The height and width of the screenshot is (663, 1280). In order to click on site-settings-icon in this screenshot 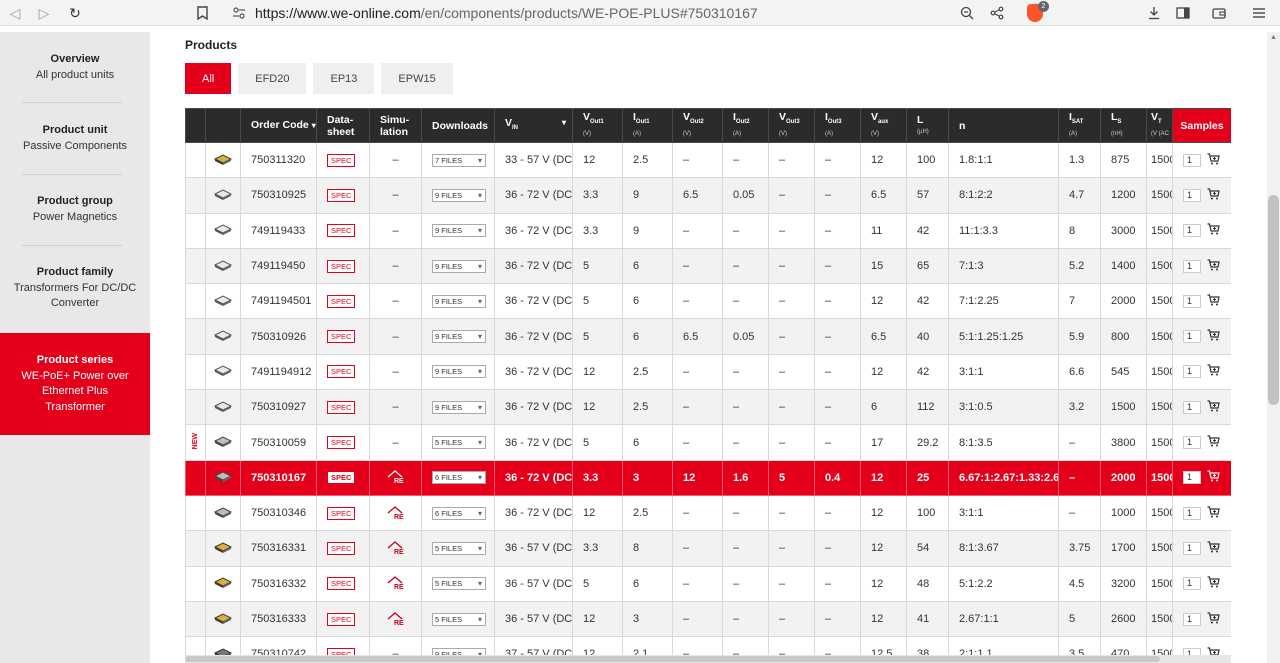, I will do `click(239, 13)`.